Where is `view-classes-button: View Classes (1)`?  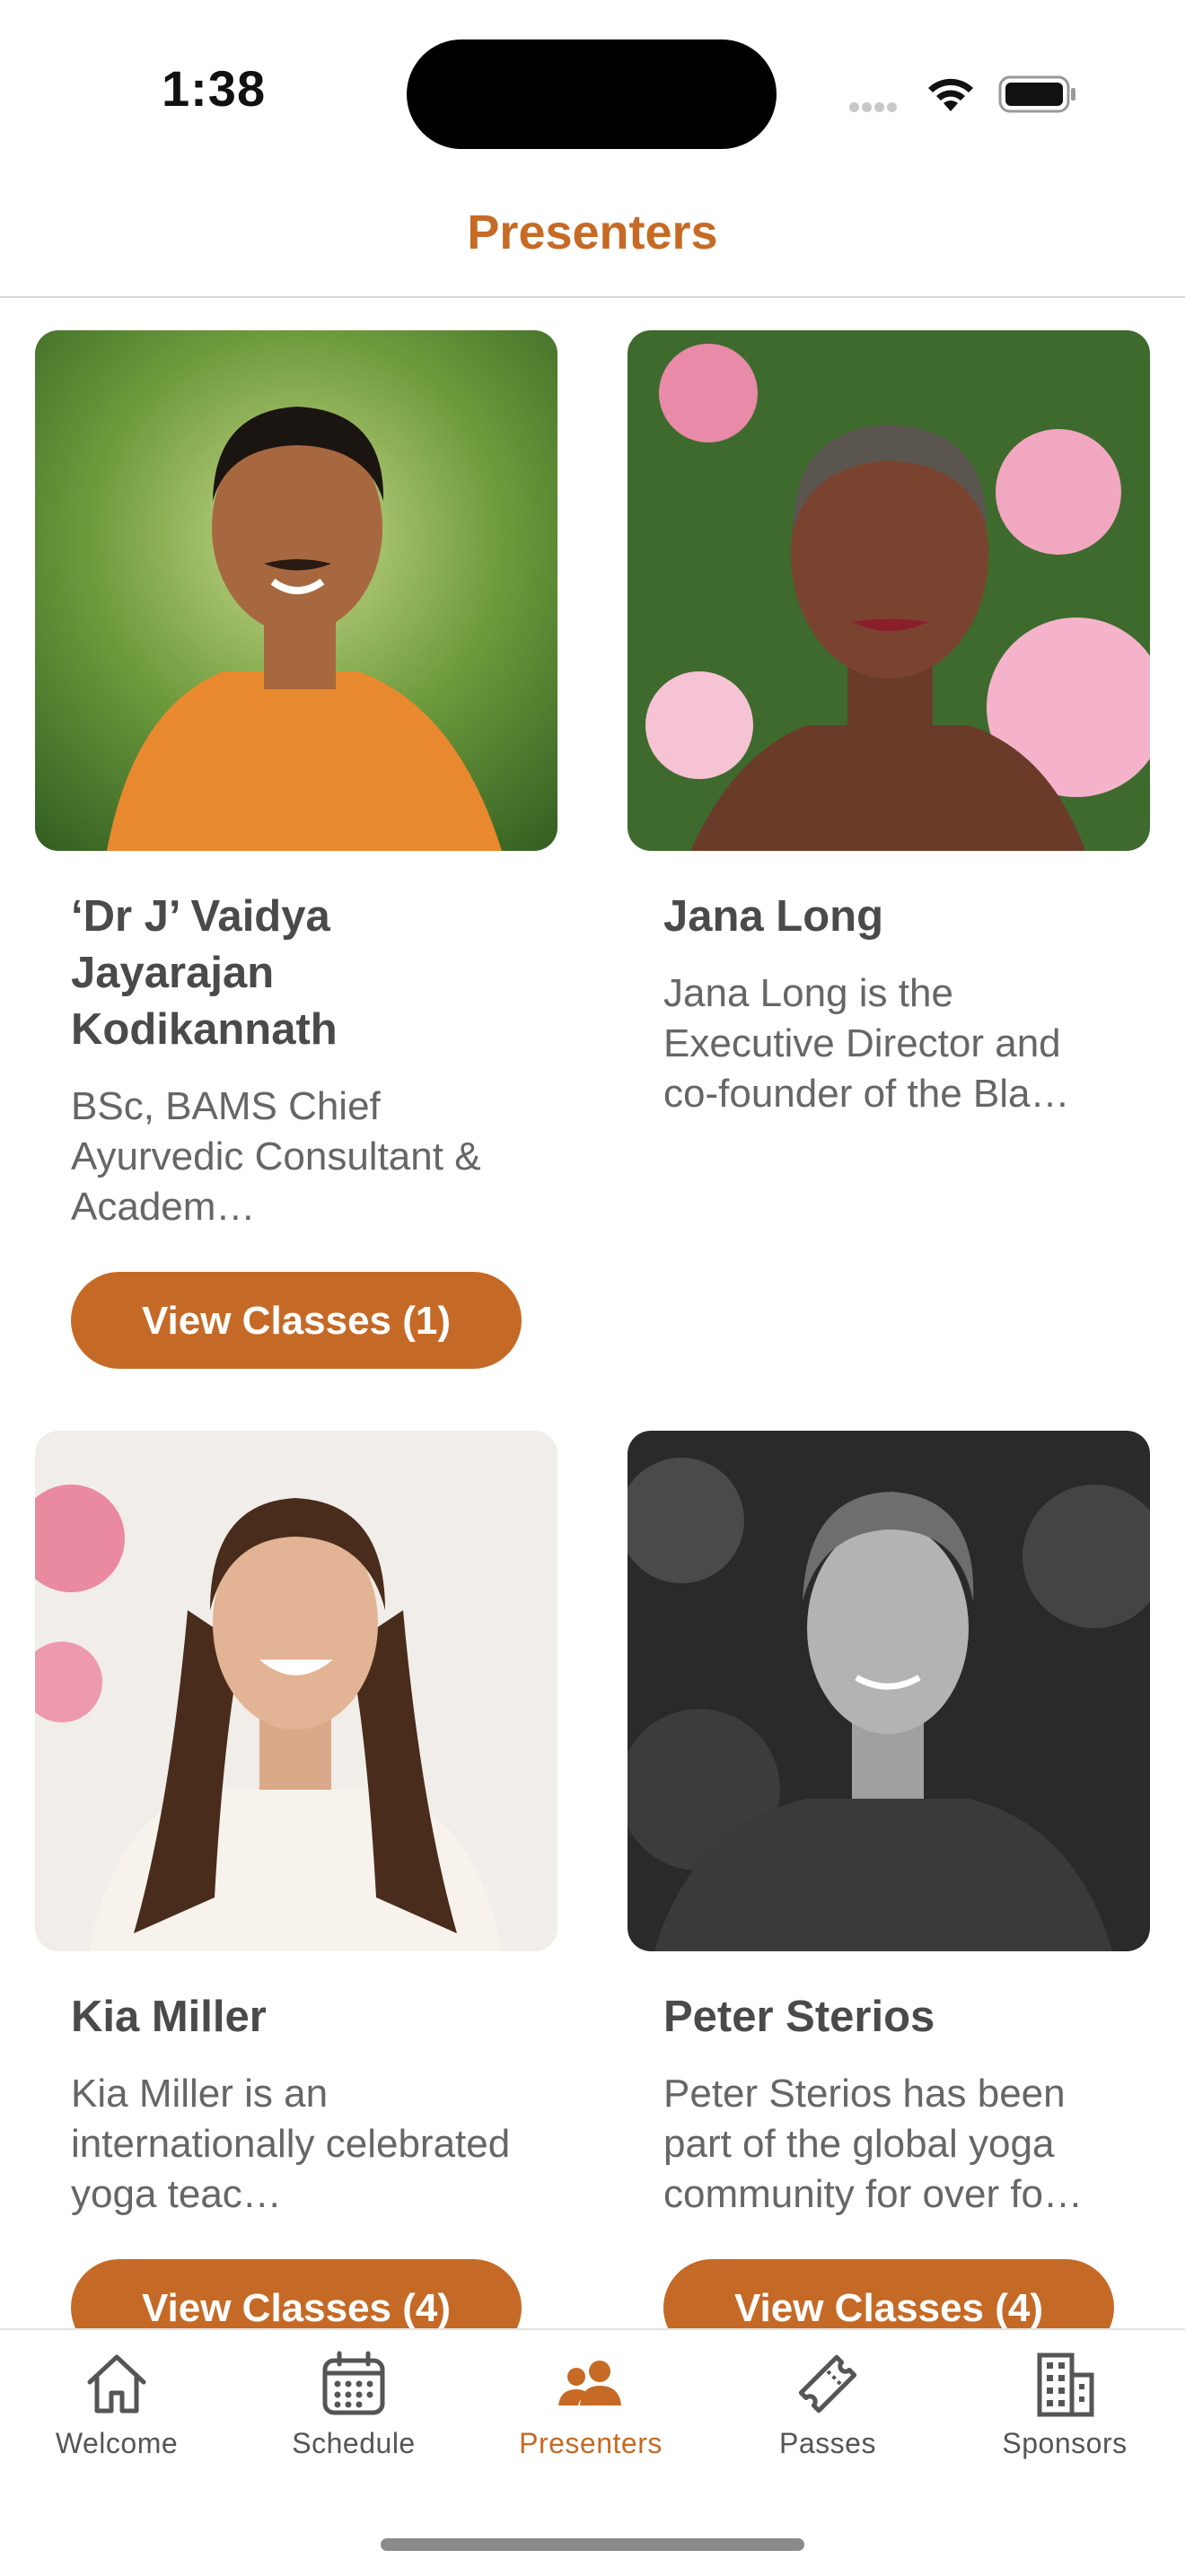
view-classes-button: View Classes (1) is located at coordinates (296, 1320).